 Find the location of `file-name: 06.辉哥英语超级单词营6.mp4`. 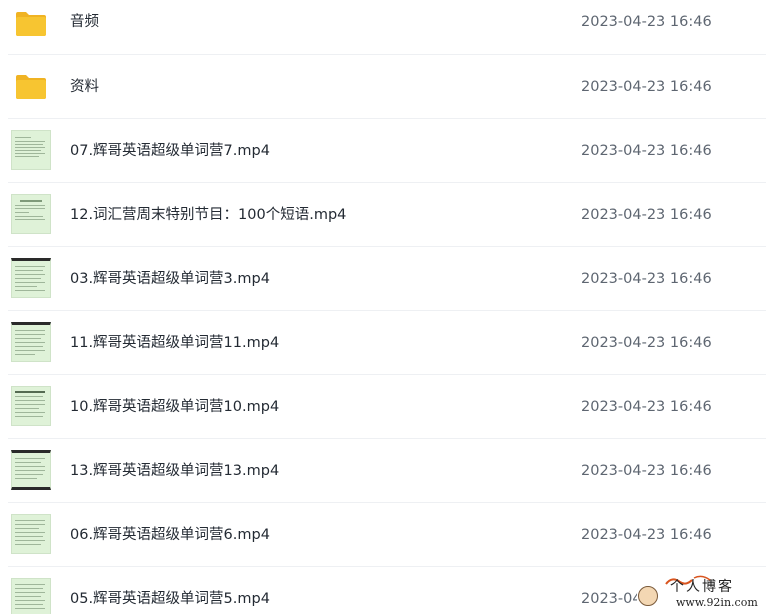

file-name: 06.辉哥英语超级单词营6.mp4 is located at coordinates (170, 535).